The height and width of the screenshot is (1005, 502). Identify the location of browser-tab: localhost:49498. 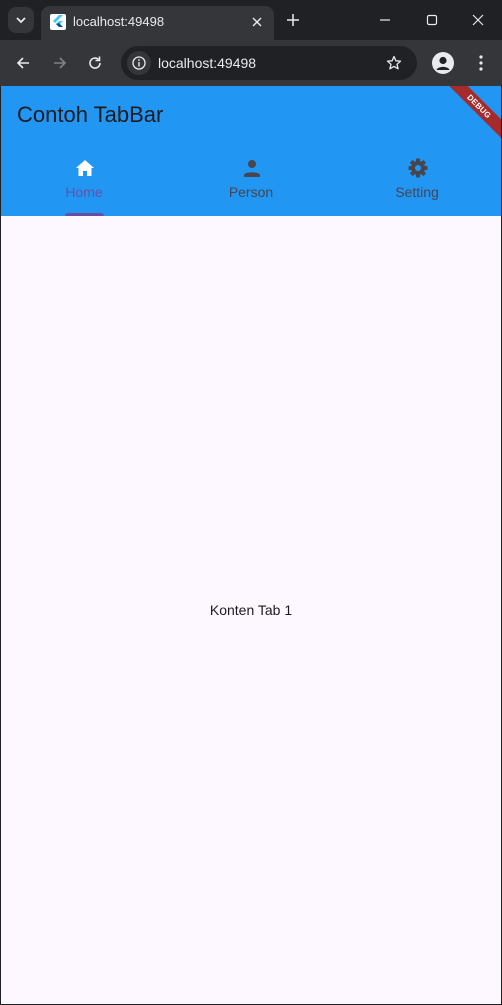
(157, 23).